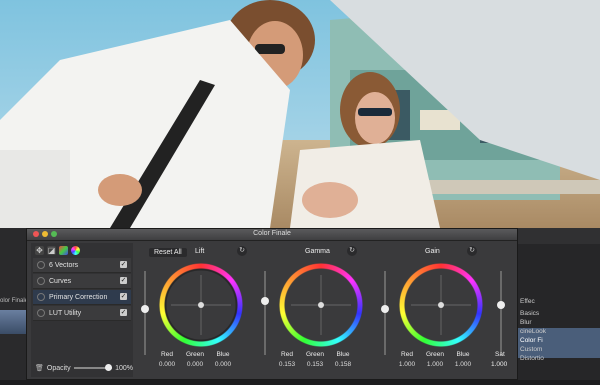 The height and width of the screenshot is (385, 600). I want to click on layer-item-lut-utility: LUT Utility ✓, so click(82, 313).